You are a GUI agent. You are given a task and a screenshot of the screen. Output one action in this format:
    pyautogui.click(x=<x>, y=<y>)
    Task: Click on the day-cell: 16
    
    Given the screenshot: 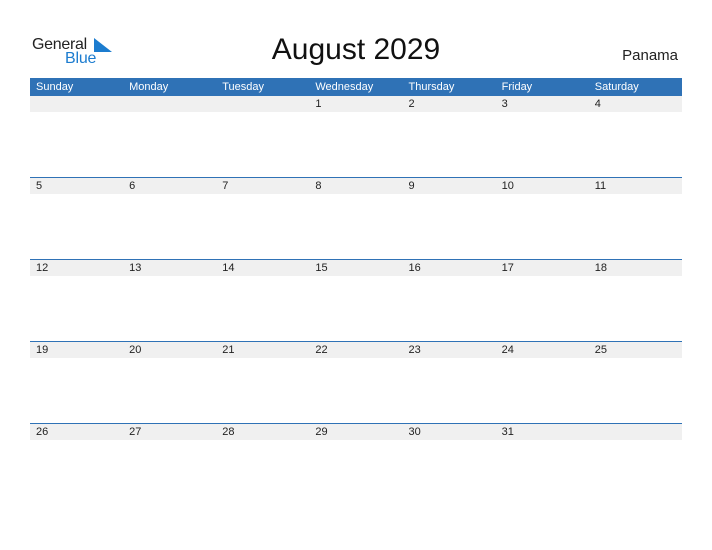 What is the action you would take?
    pyautogui.click(x=414, y=268)
    